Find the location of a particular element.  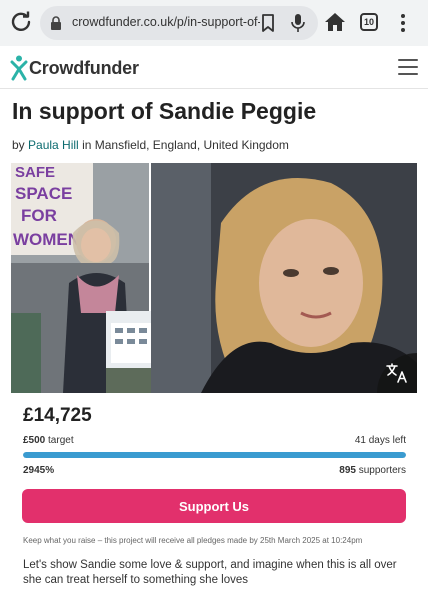

author-link: Paula Hill is located at coordinates (53, 145).